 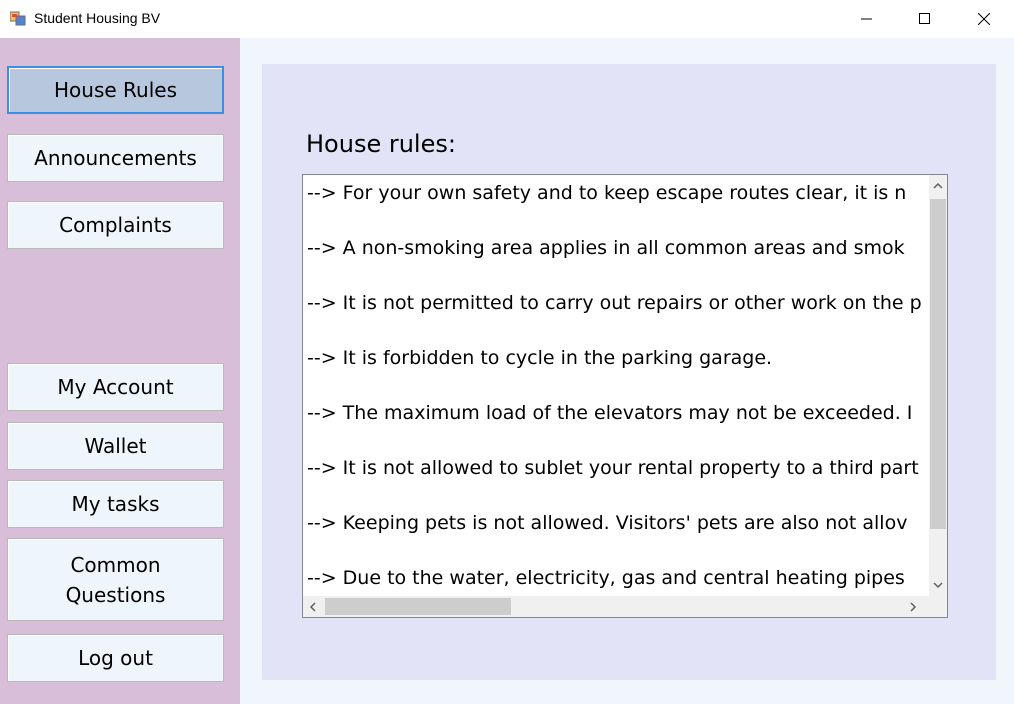 I want to click on vertical-scrollbar, so click(x=938, y=385).